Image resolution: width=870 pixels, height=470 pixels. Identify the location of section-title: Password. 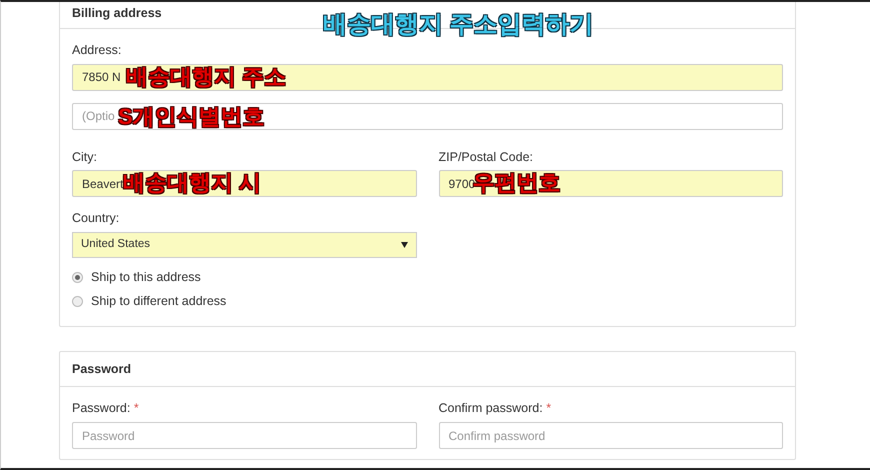
(427, 370).